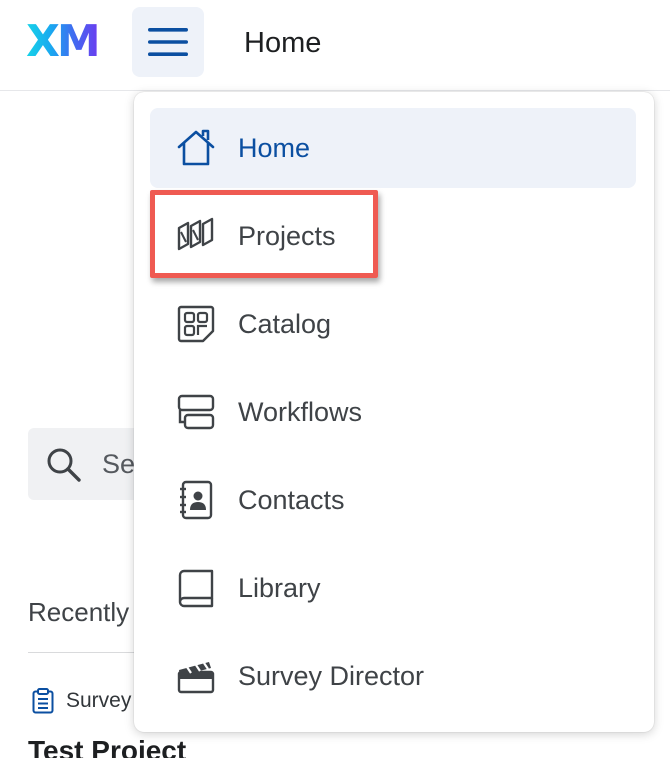 The height and width of the screenshot is (758, 670). I want to click on menu-item-label: Contacts, so click(291, 500).